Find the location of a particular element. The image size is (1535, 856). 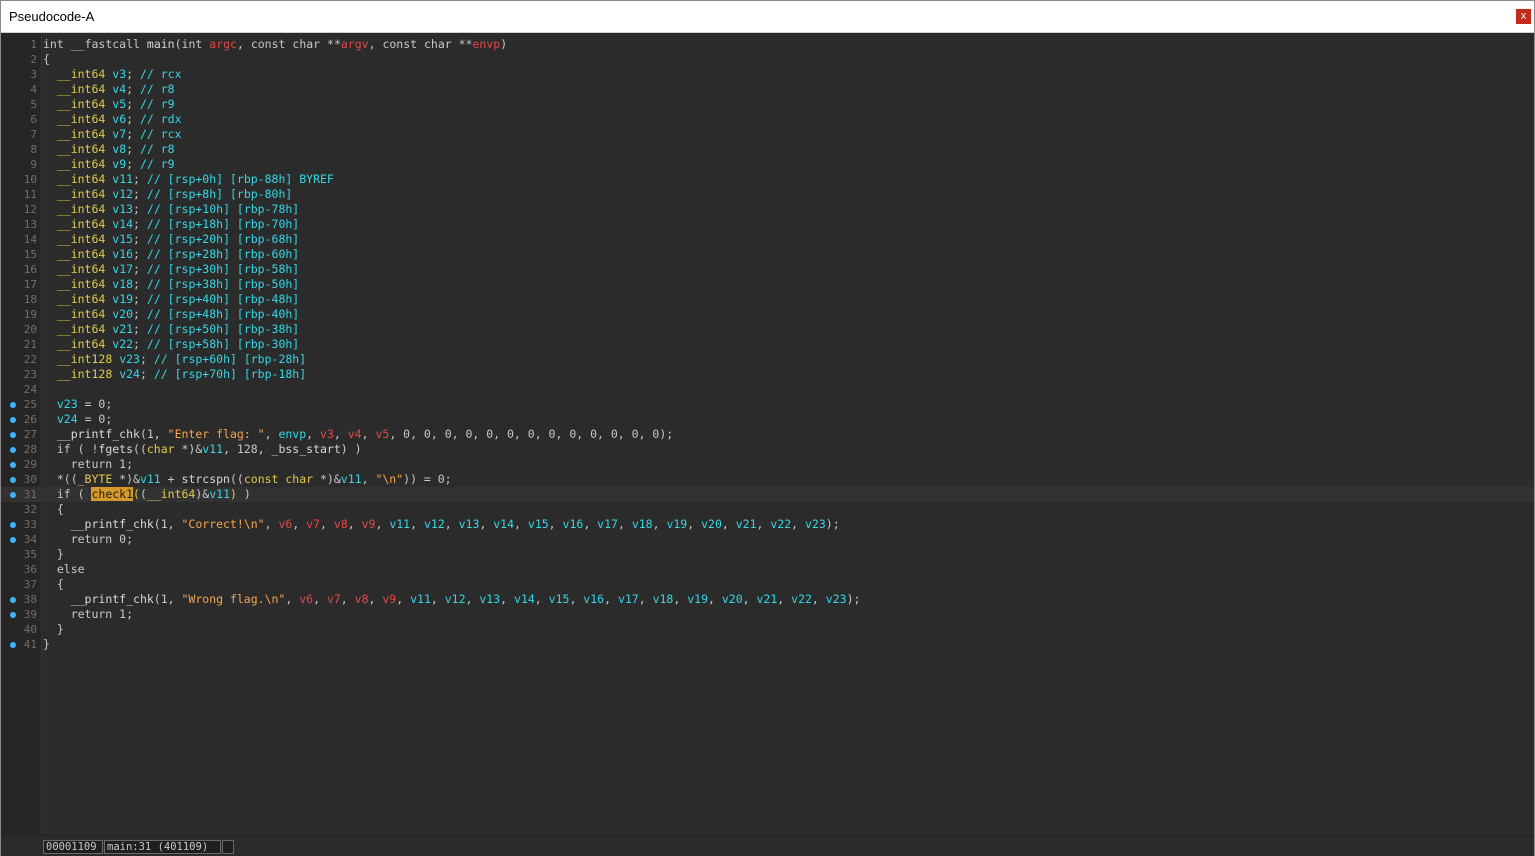

code-token: // [rsp+58h] [rbp-30h] is located at coordinates (223, 344).